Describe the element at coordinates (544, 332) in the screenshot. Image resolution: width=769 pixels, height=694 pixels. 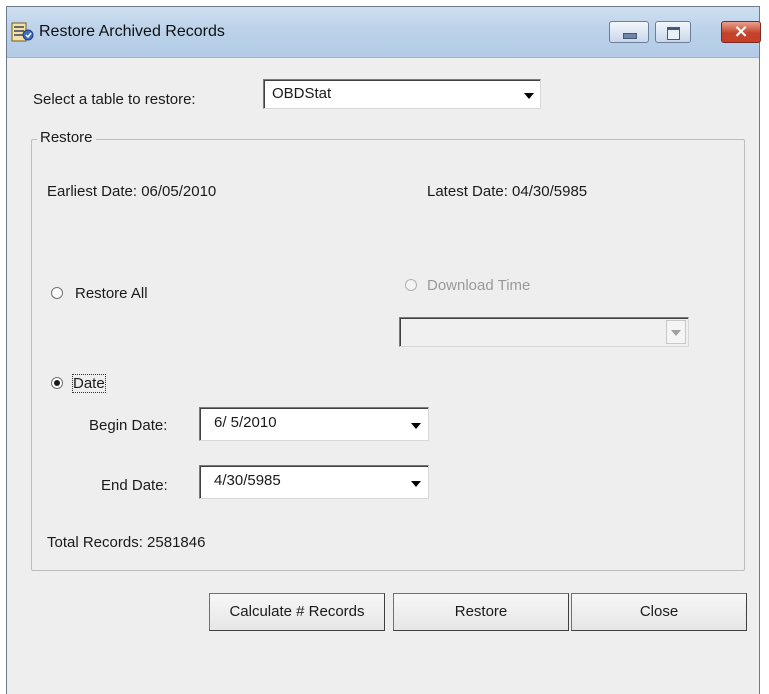
I see `download-time-dropdown` at that location.